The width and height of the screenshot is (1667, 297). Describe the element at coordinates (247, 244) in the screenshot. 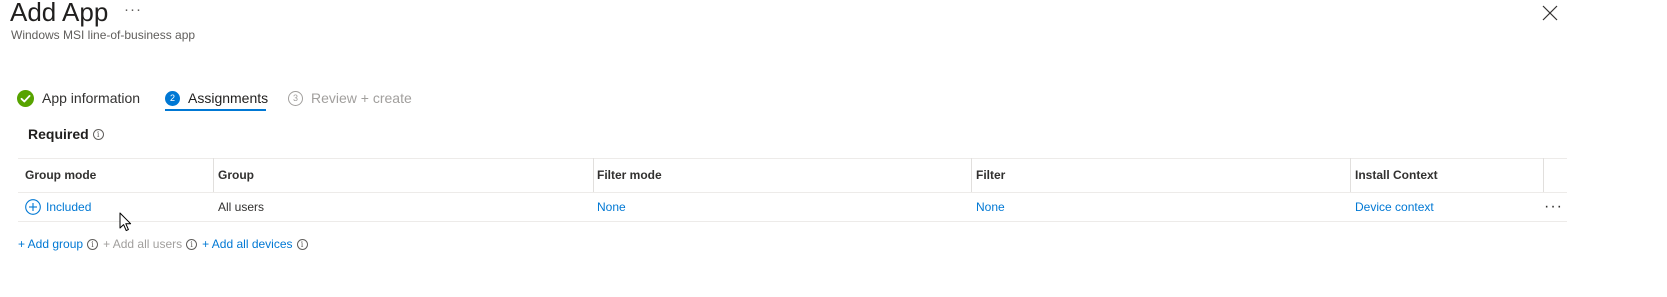

I see `add-all-devices-link: + Add all devices` at that location.